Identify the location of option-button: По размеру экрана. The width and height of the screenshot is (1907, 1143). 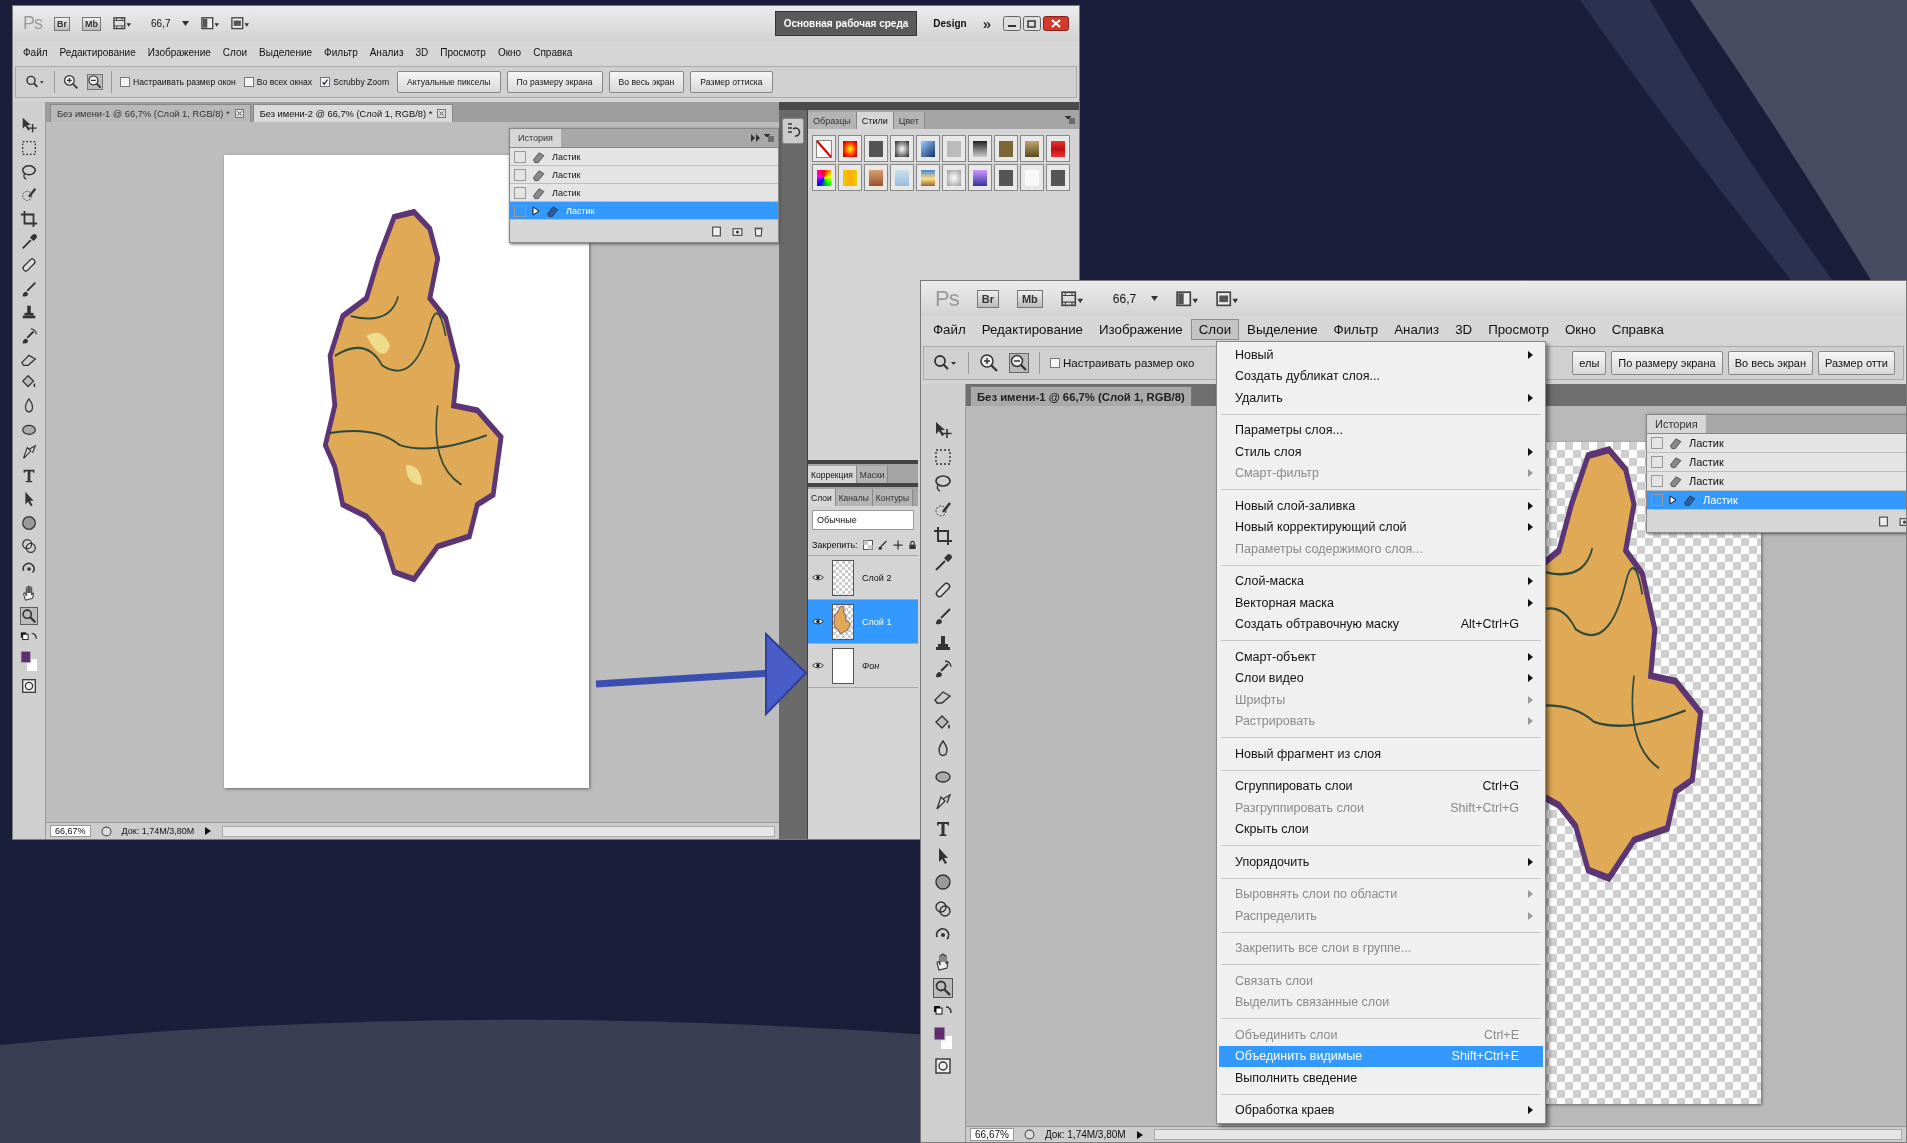
(554, 82).